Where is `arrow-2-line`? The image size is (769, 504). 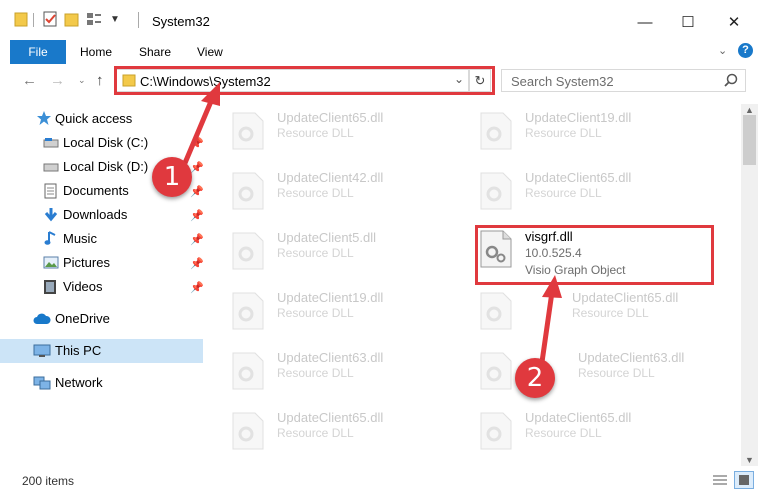 arrow-2-line is located at coordinates (547, 327).